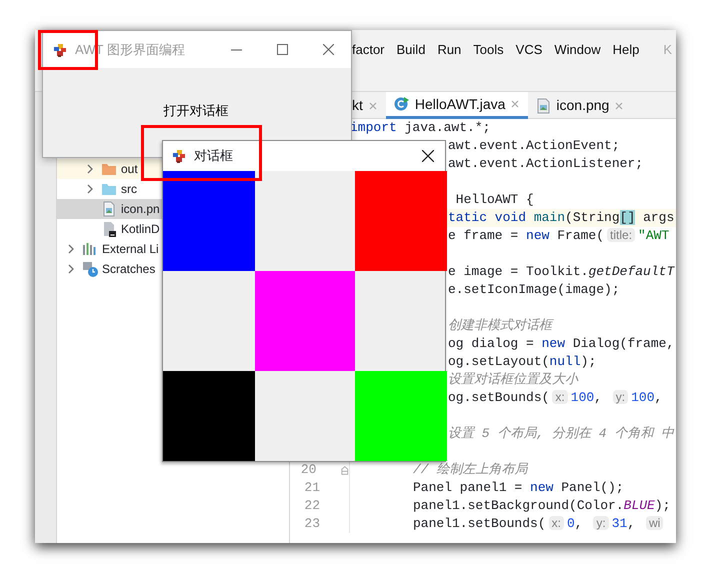 This screenshot has height=578, width=711. Describe the element at coordinates (488, 50) in the screenshot. I see `menu-item: Tools` at that location.